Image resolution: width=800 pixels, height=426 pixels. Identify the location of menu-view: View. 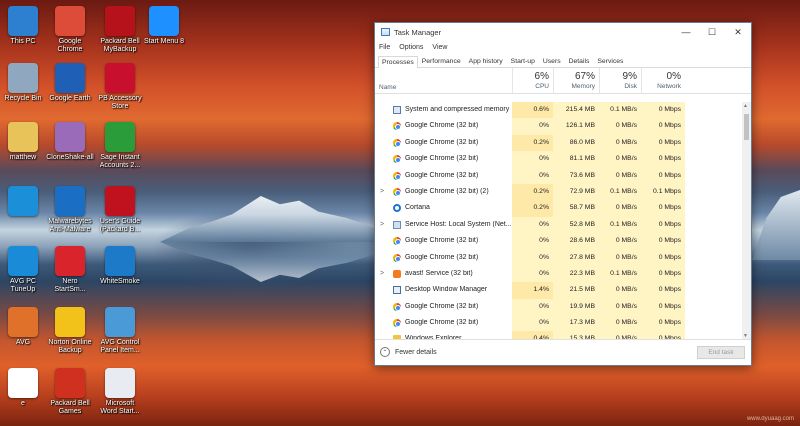
(439, 47).